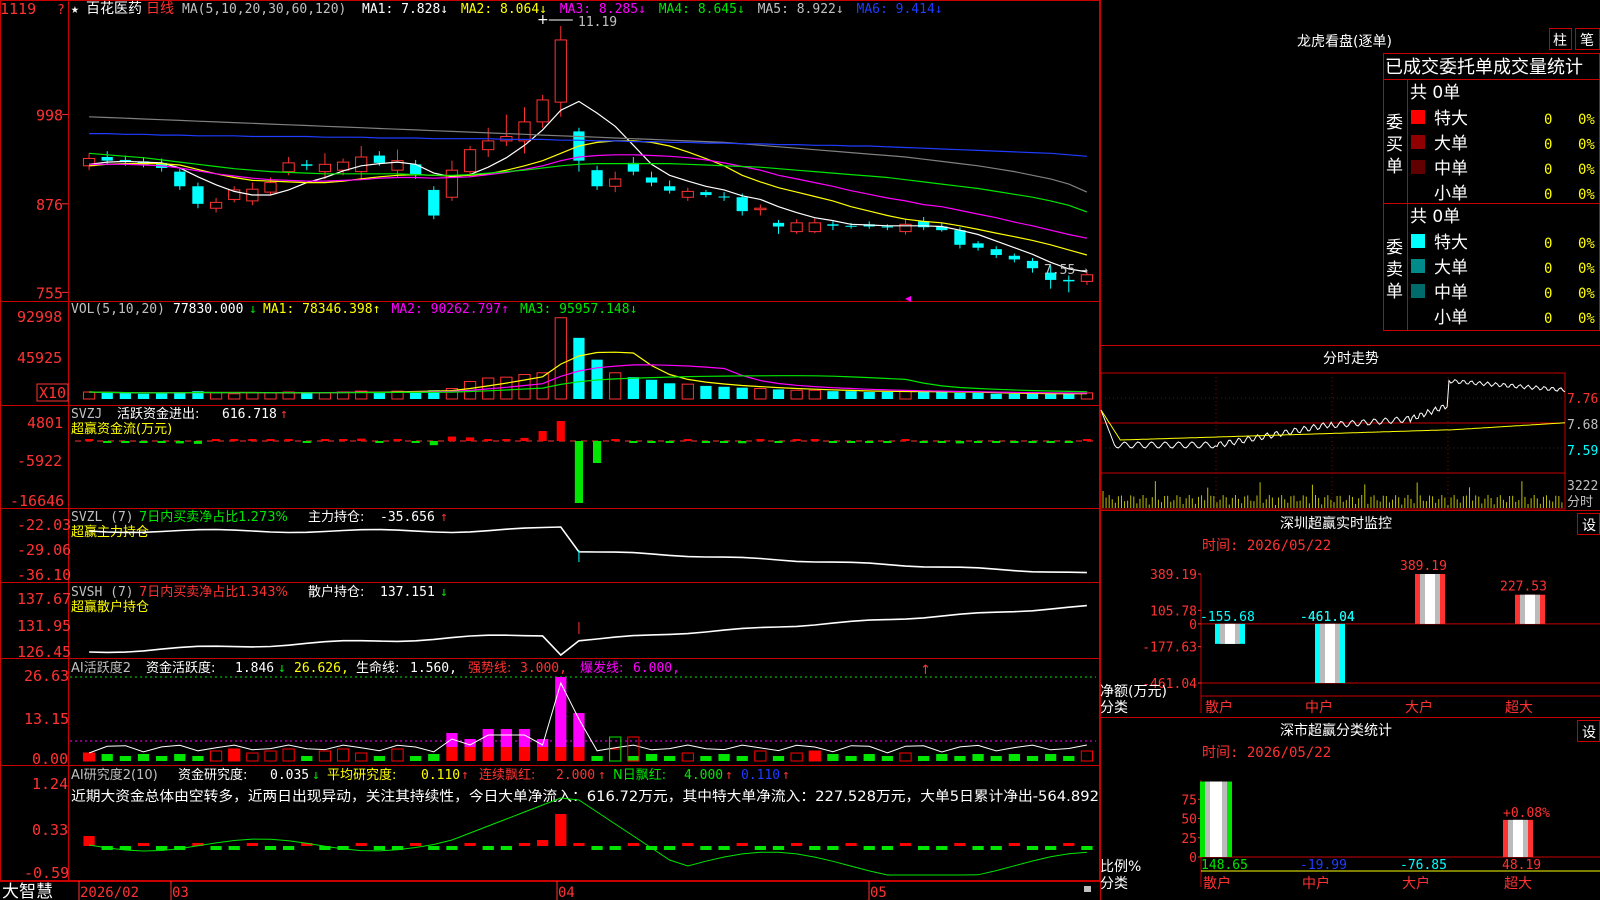  I want to click on svg-text: 买, so click(1394, 145).